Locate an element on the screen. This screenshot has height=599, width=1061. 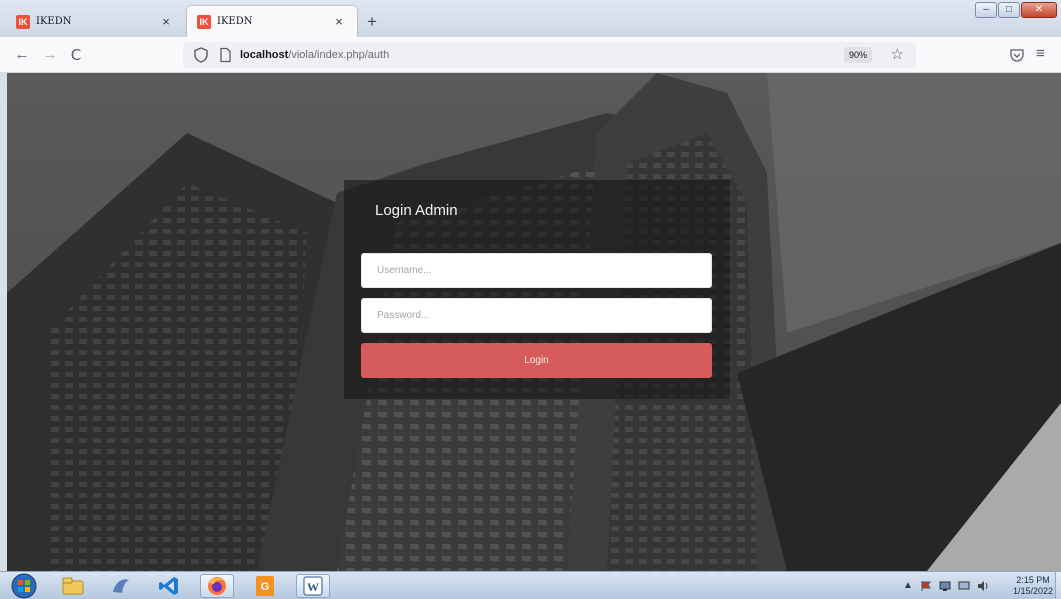
back-button: ← is located at coordinates (22, 55).